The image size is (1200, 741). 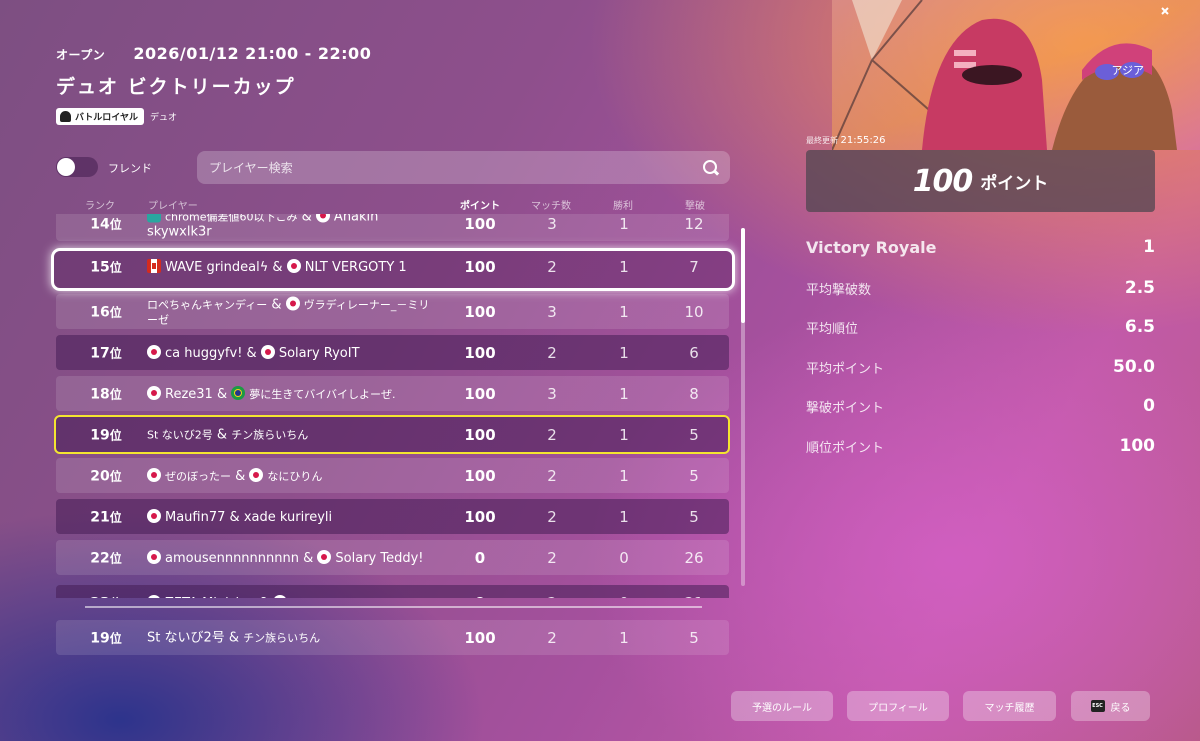 I want to click on column-rank: ランク, so click(x=100, y=206).